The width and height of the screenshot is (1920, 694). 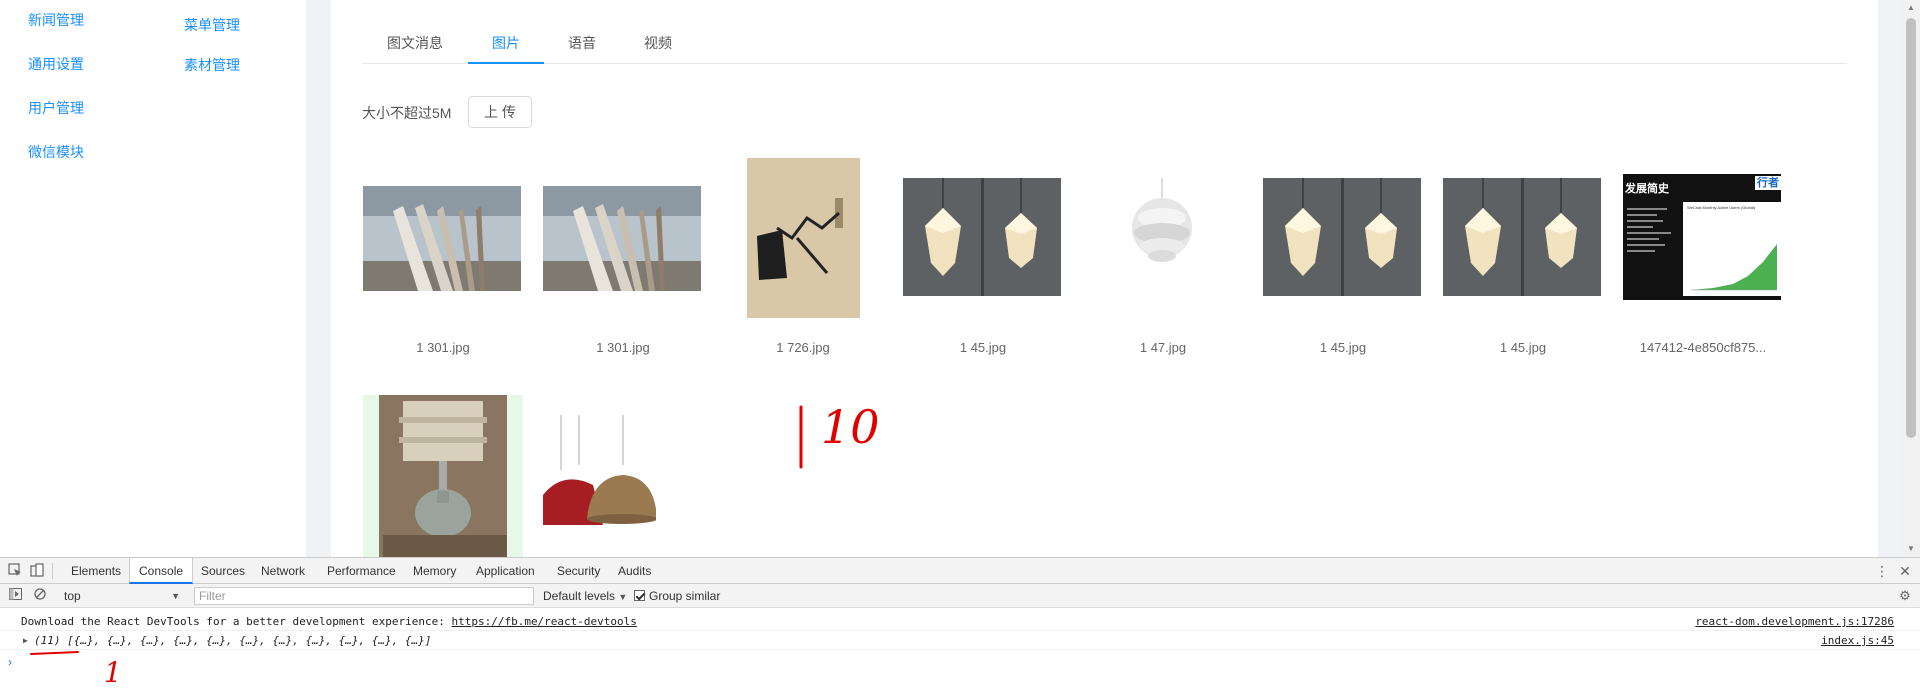 What do you see at coordinates (56, 20) in the screenshot?
I see `sidebar-item-news: 新闻管理` at bounding box center [56, 20].